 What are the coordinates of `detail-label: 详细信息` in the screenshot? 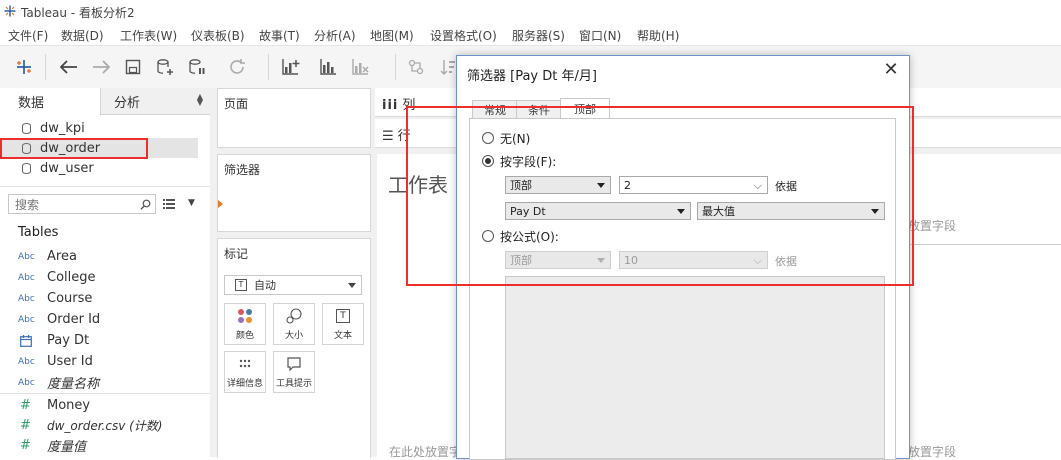 It's located at (244, 384).